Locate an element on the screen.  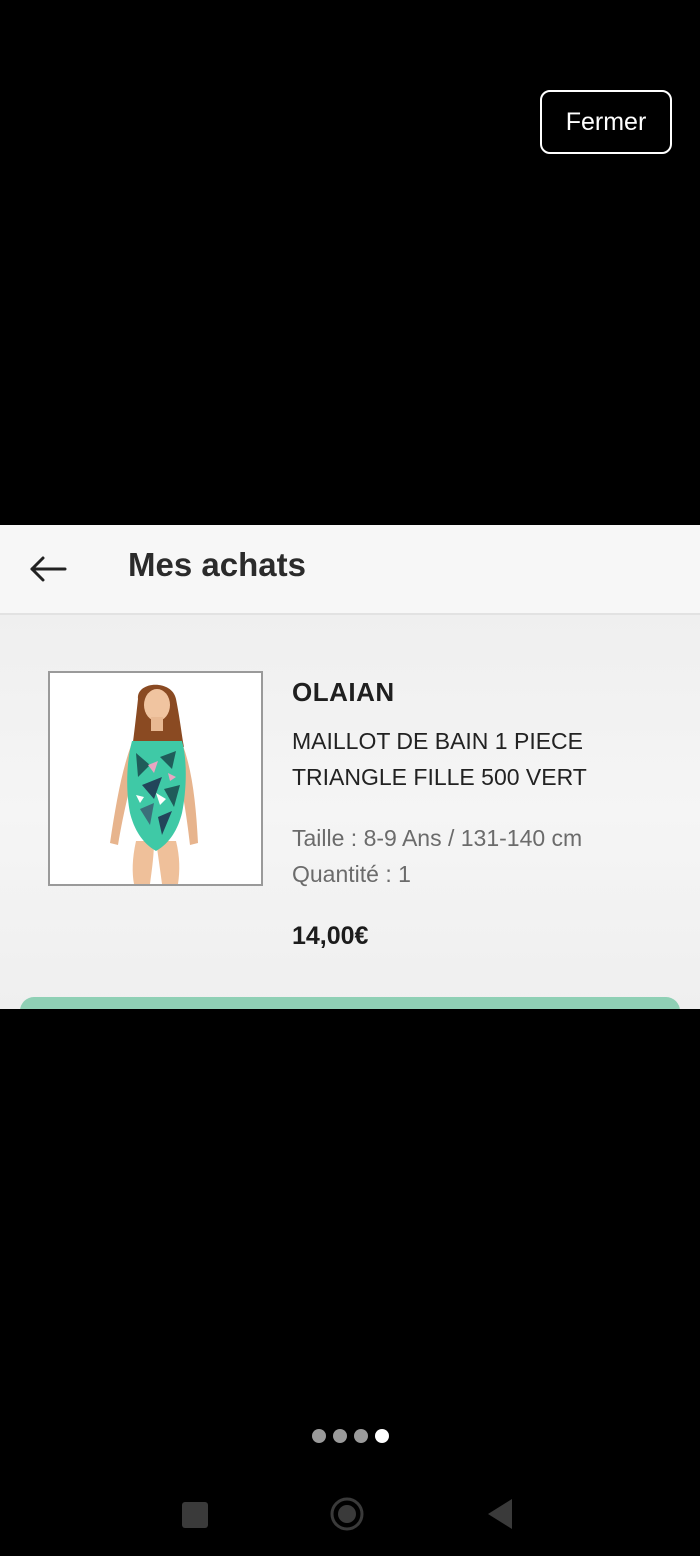
girl-swimsuit-photo is located at coordinates (154, 784).